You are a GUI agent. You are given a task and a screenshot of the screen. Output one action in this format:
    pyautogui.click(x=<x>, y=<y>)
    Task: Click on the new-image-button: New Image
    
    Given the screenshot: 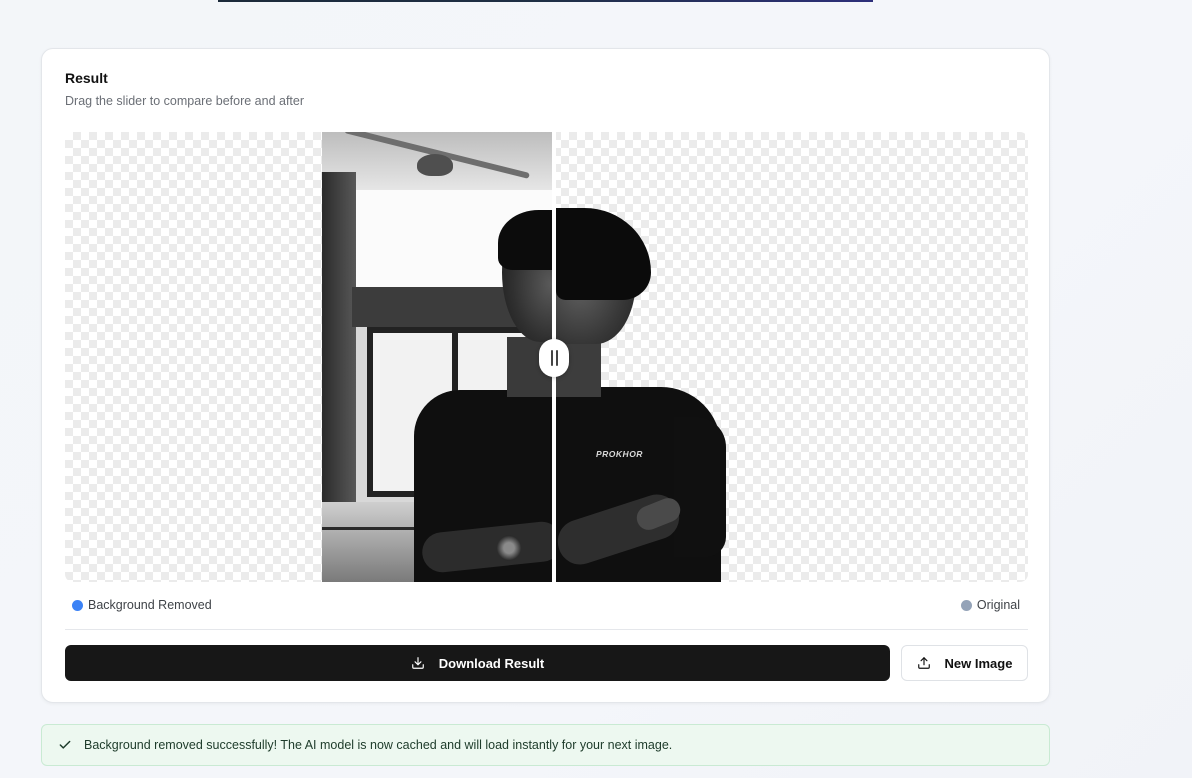 What is the action you would take?
    pyautogui.click(x=964, y=663)
    